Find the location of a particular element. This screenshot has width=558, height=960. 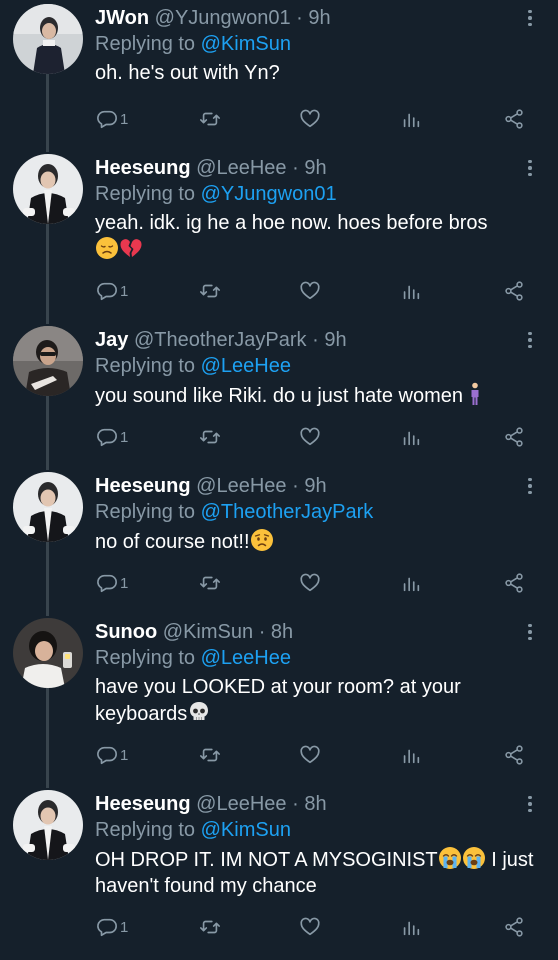

mention-link: @TheotherJayPark is located at coordinates (287, 512).